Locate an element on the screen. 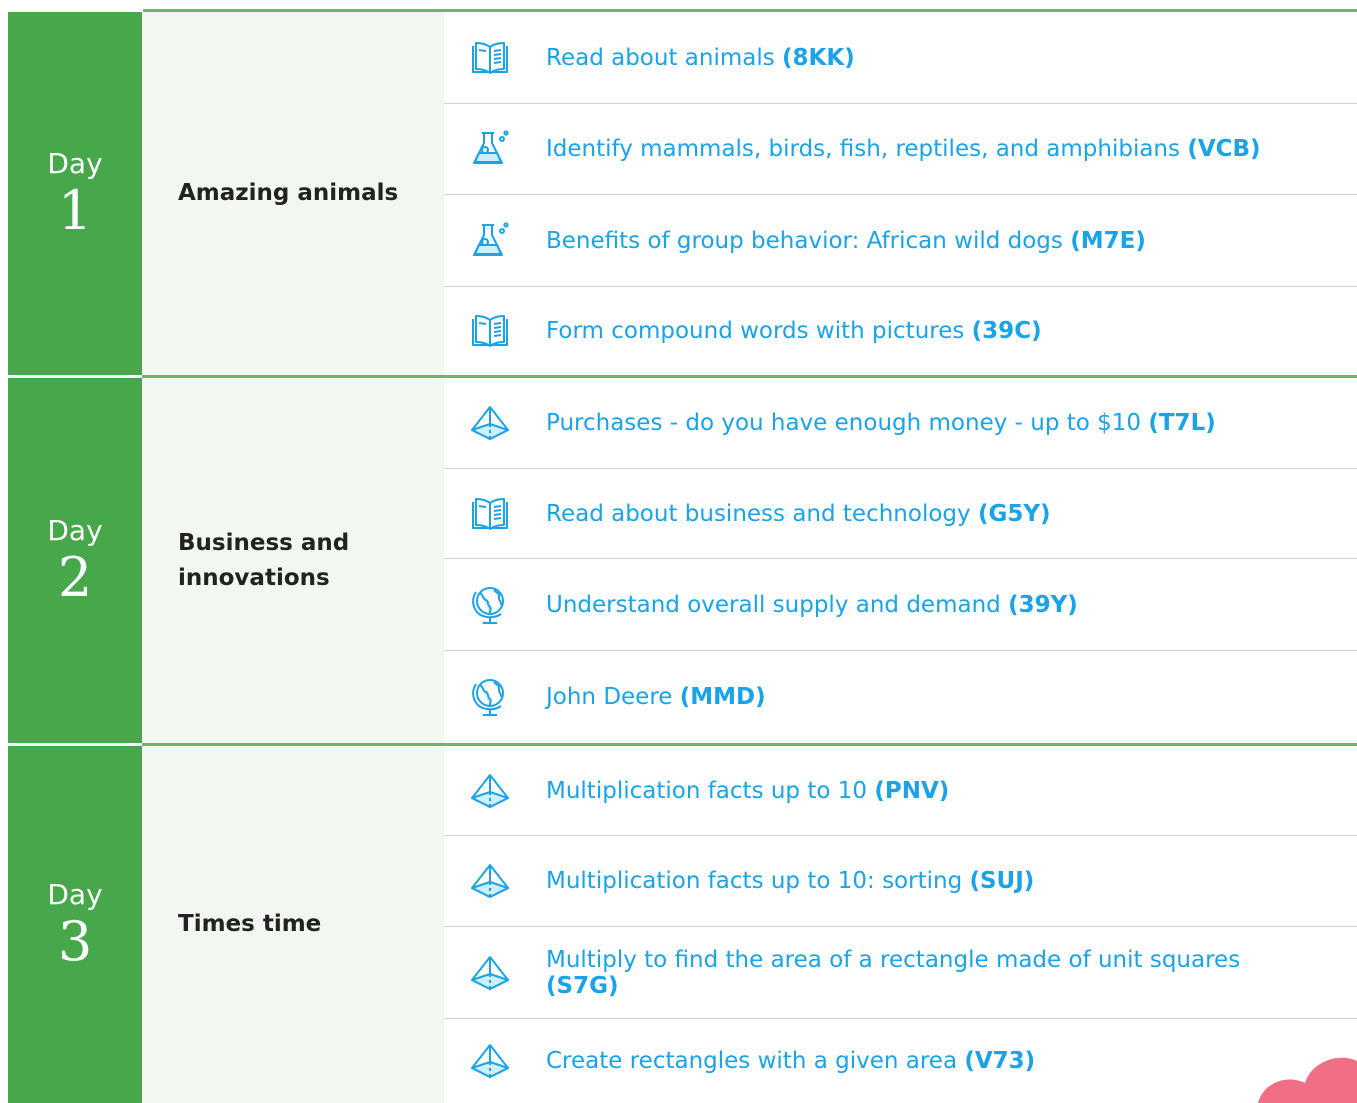  day-number: 1 is located at coordinates (75, 210).